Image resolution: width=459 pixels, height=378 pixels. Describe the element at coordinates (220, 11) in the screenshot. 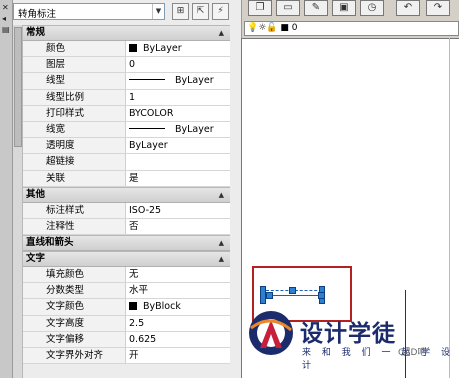

I see `quick-select-button: ⚡` at that location.